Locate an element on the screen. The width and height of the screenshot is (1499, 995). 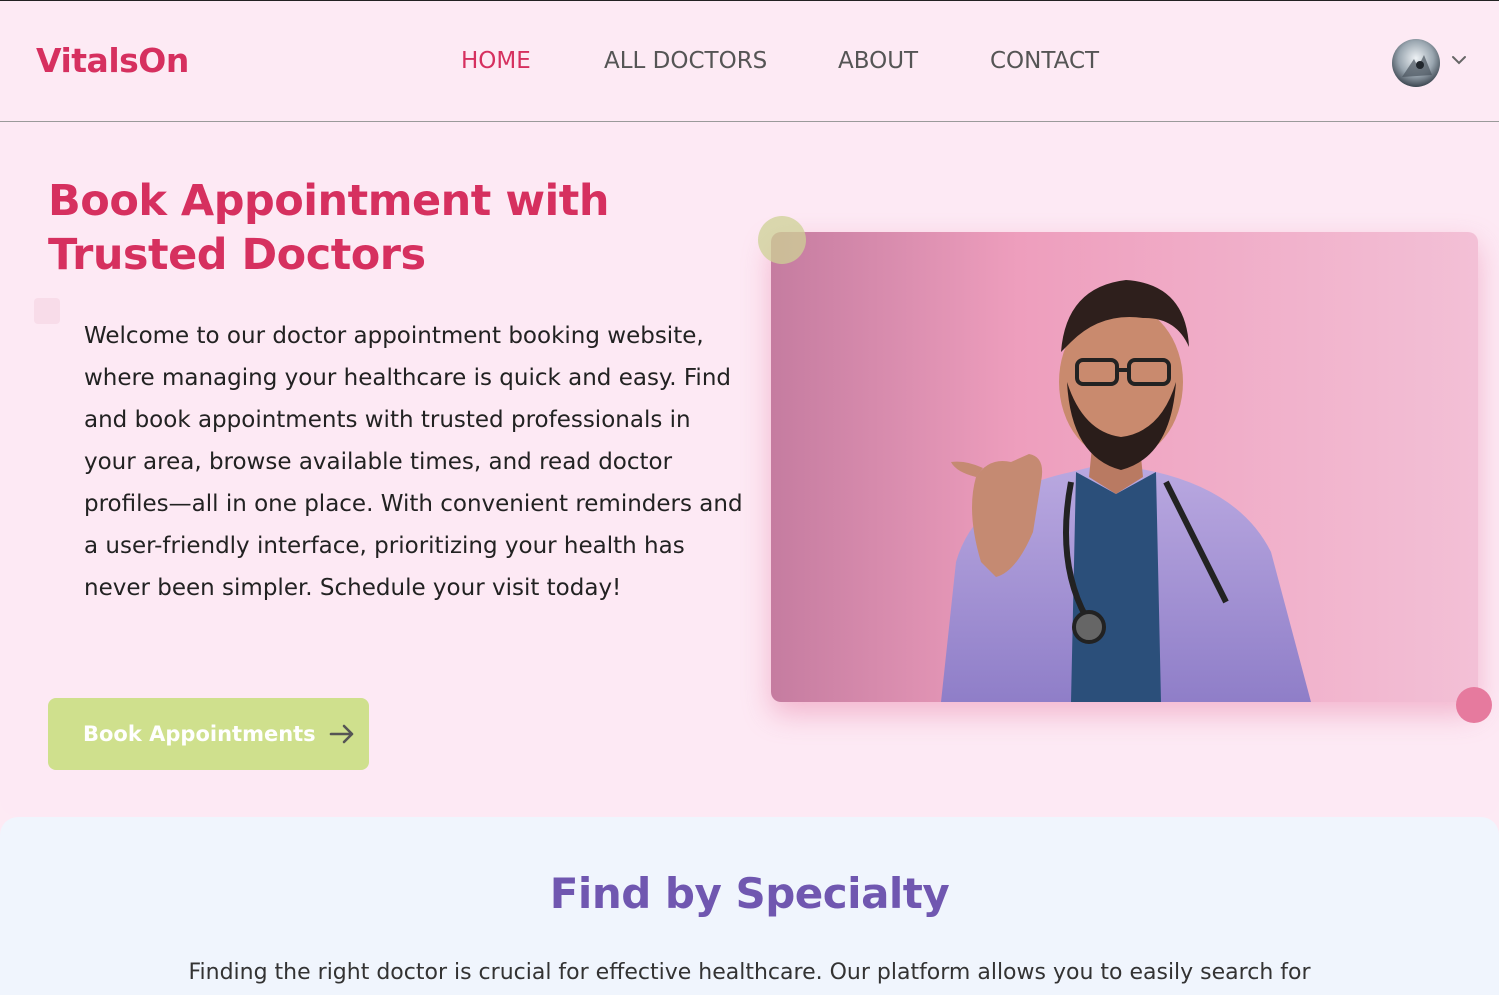
chevron-down-icon is located at coordinates (1459, 60).